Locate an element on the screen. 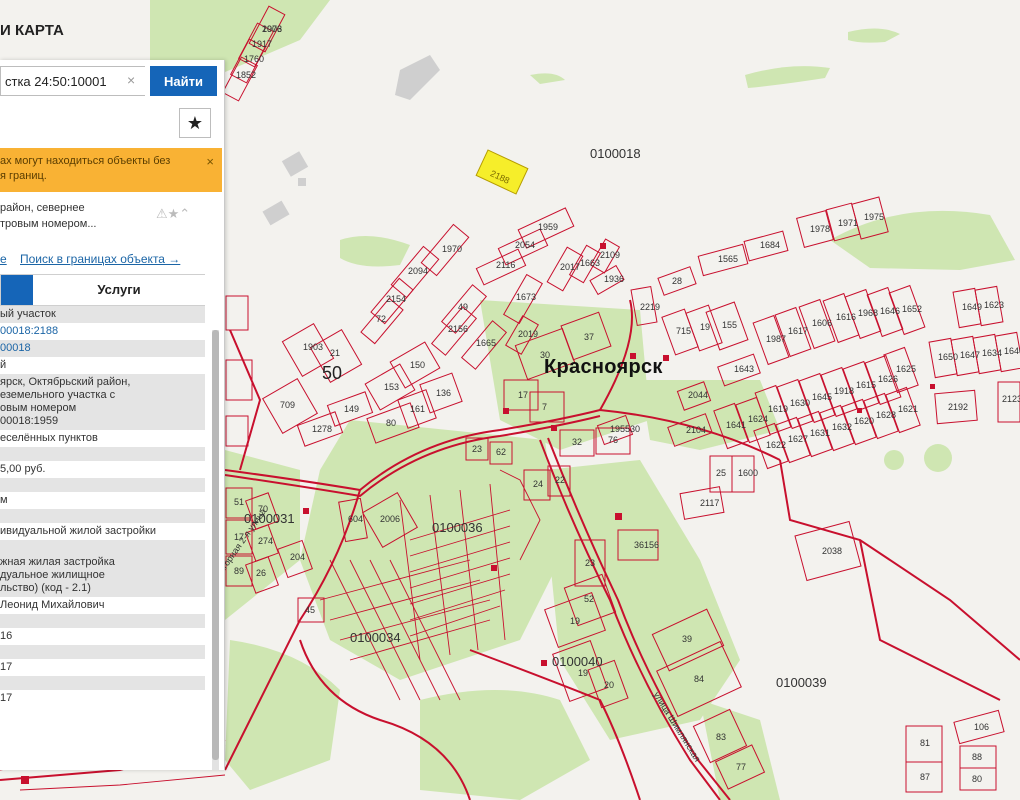 Image resolution: width=1020 pixels, height=800 pixels. search-input is located at coordinates (72, 81).